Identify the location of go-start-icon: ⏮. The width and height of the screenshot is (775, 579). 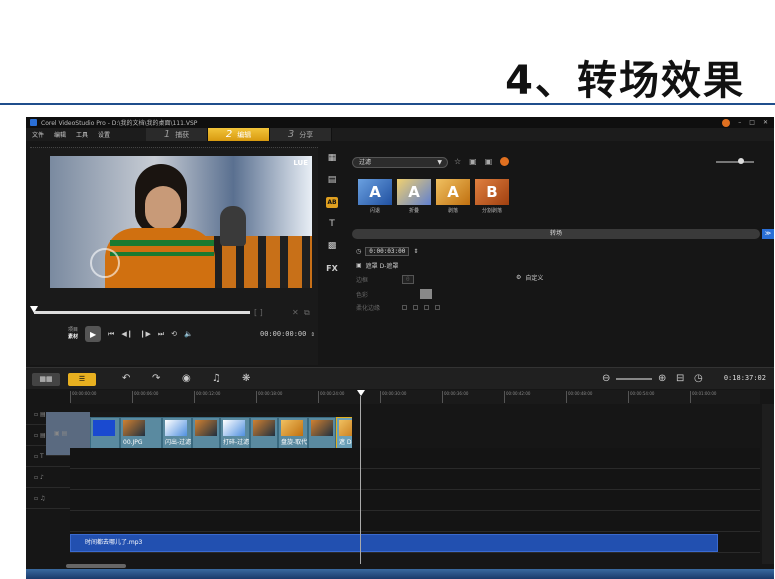
(111, 334).